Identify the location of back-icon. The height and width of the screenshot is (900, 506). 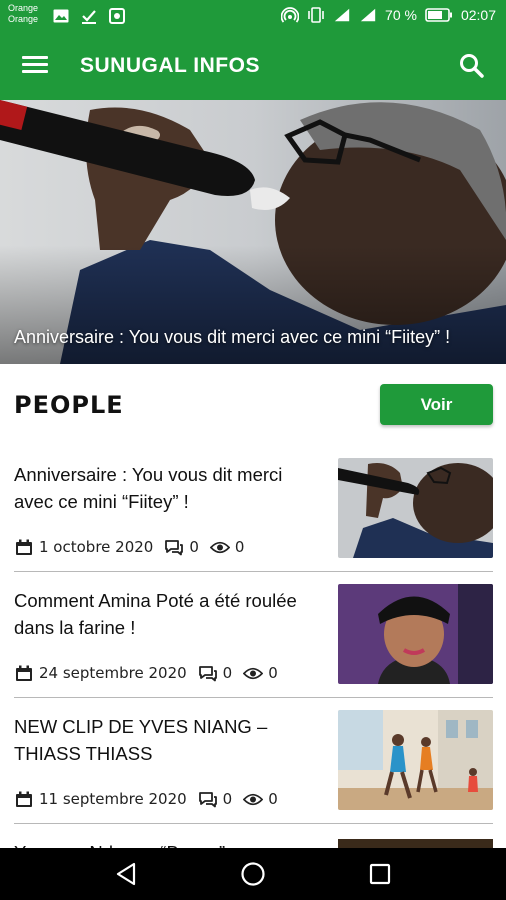
(126, 874).